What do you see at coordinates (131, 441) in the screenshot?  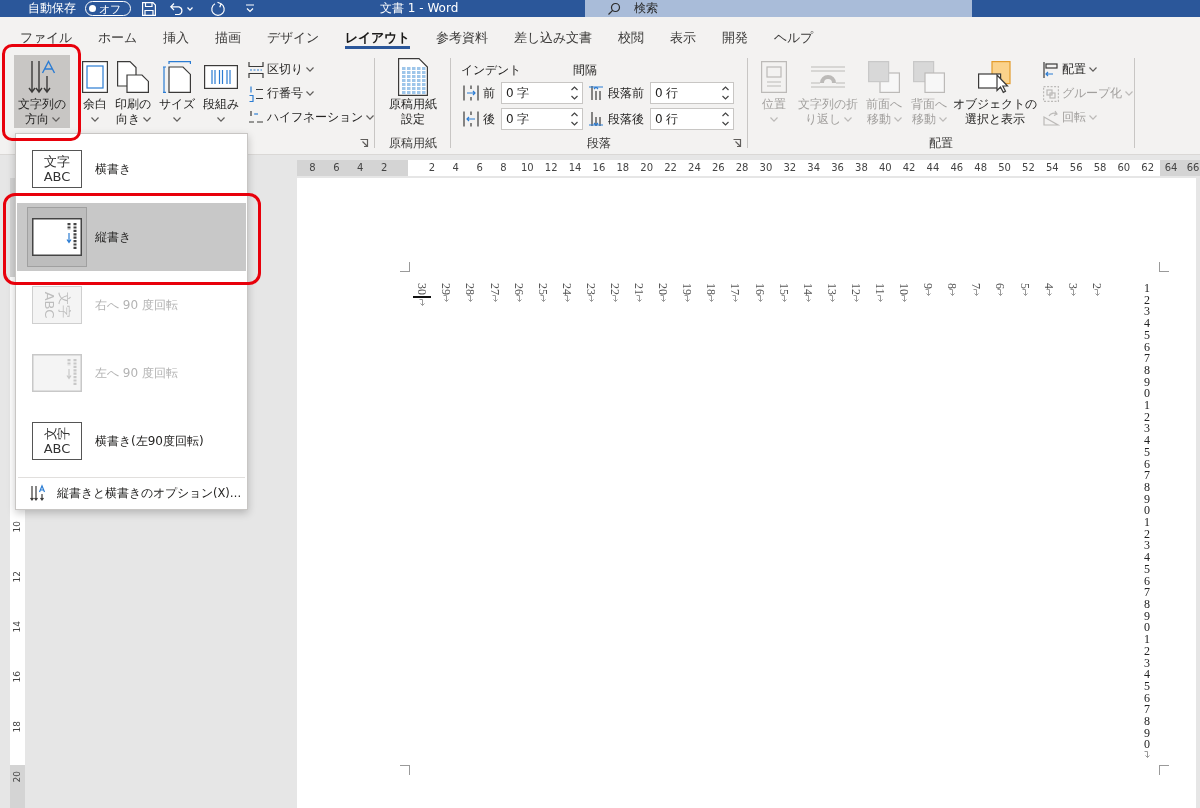 I see `menu-item: 文字 ABC 横書き(左90度回転)` at bounding box center [131, 441].